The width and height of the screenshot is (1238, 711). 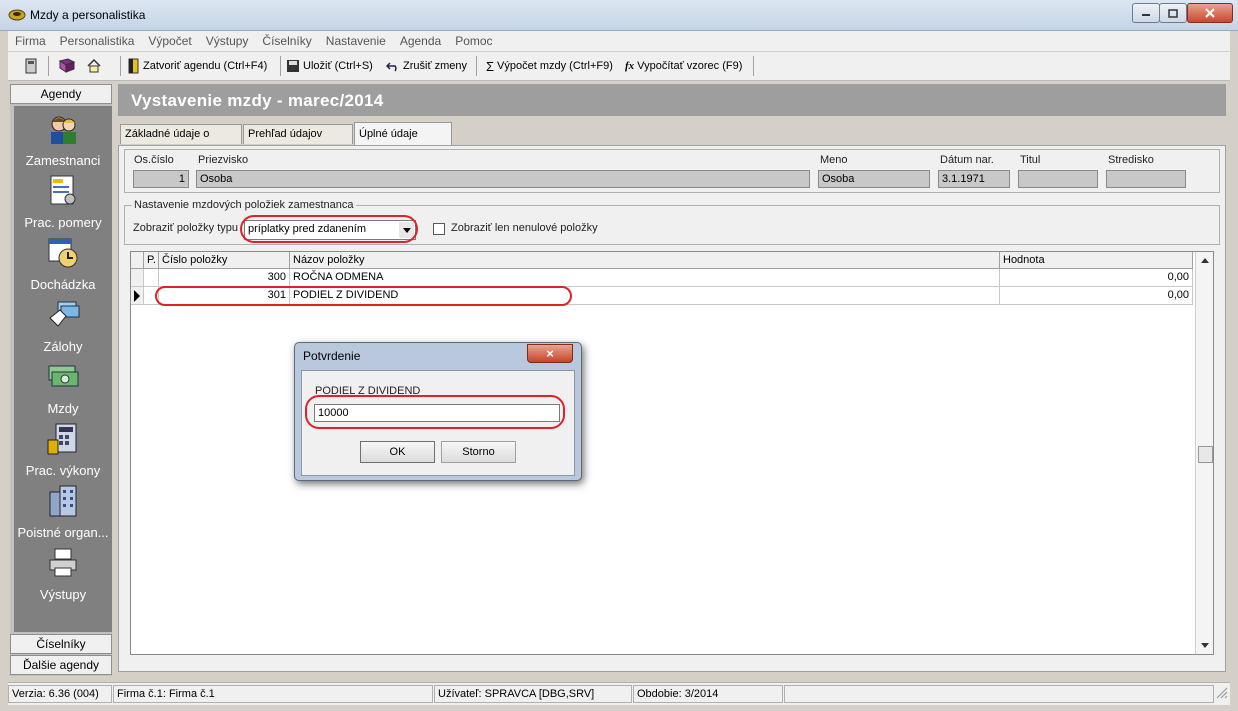 I want to click on grid-cell-nazov: ROČNA ODMENA, so click(x=645, y=278).